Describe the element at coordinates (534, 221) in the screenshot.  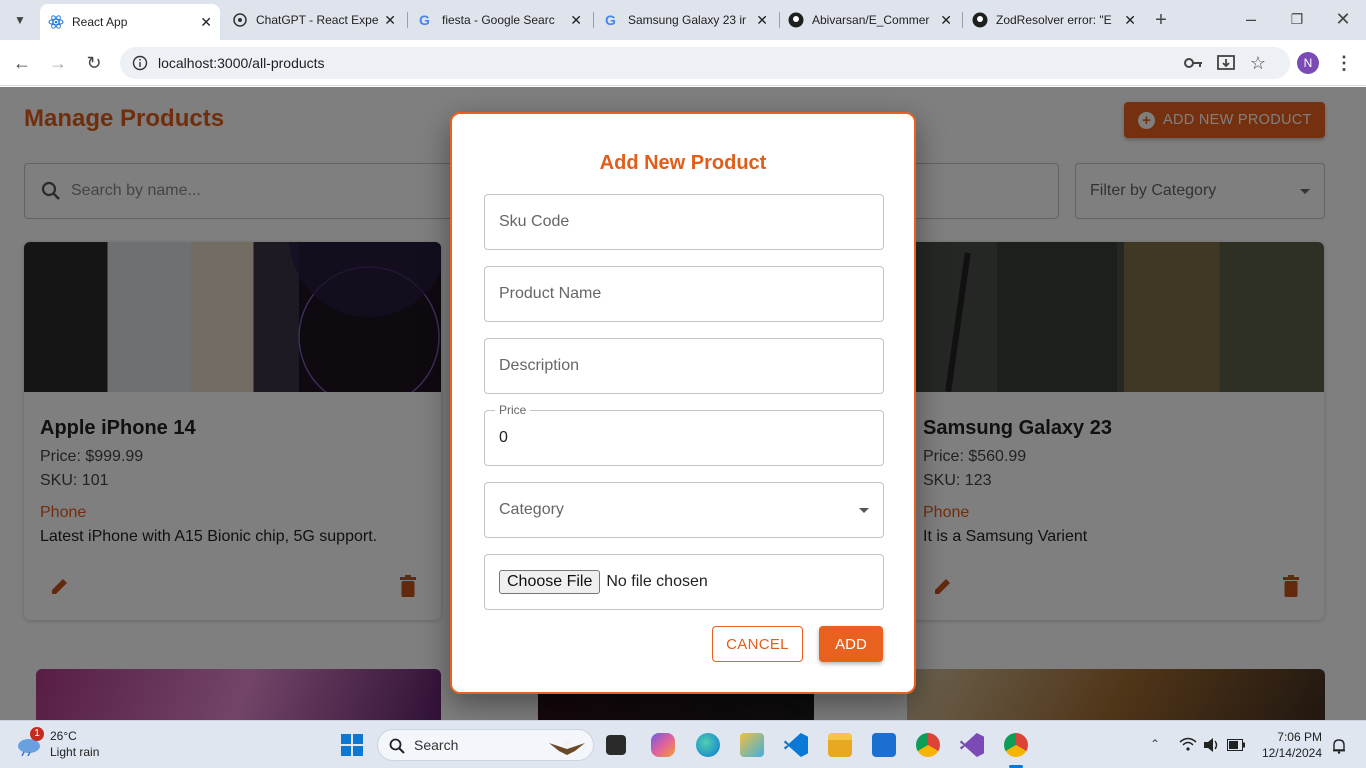
I see `sku-code-placeholder: Sku Code` at that location.